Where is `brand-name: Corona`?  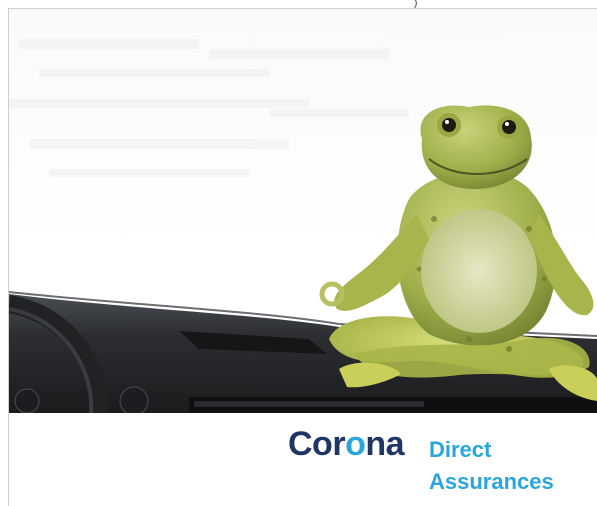
brand-name: Corona is located at coordinates (346, 444).